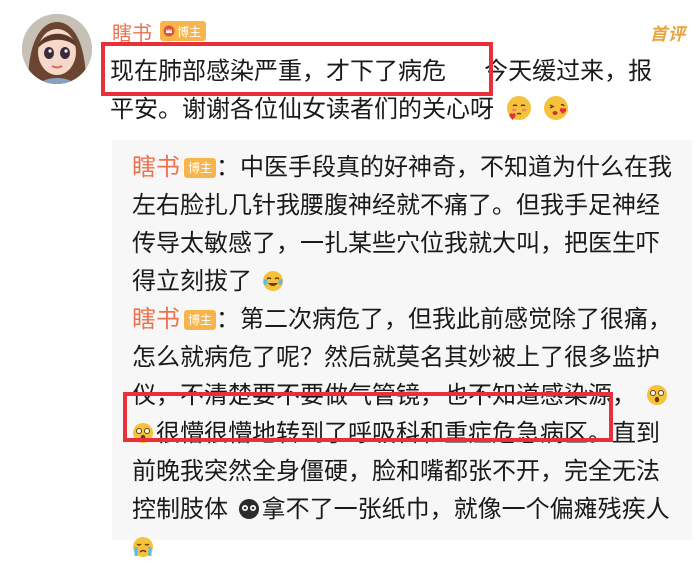 This screenshot has height=566, width=700. What do you see at coordinates (169, 31) in the screenshot?
I see `crown-icon` at bounding box center [169, 31].